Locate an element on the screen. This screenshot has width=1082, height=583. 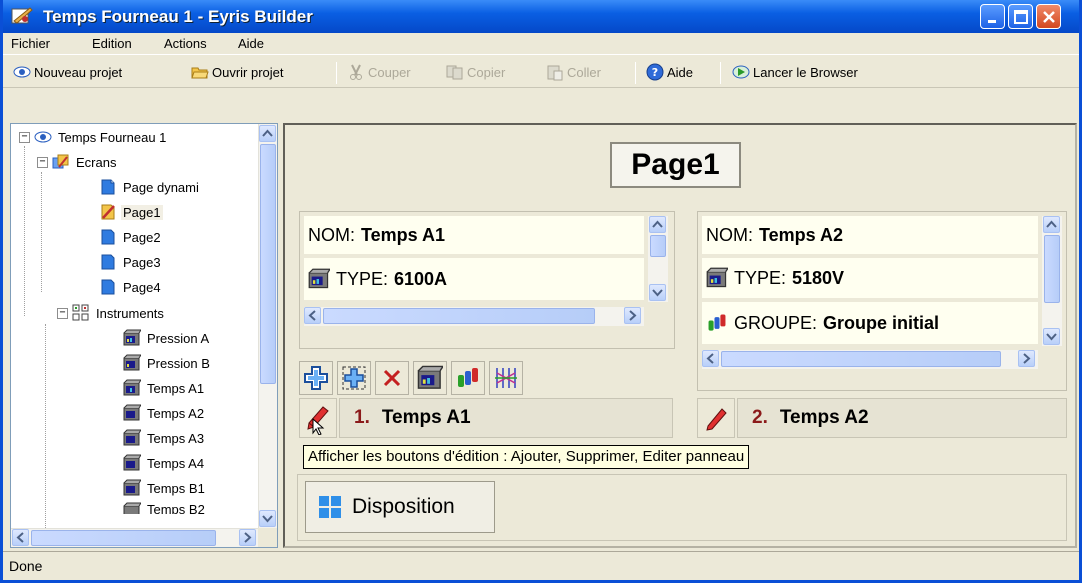
open-project-label: Ouvrir projet is located at coordinates (248, 72).